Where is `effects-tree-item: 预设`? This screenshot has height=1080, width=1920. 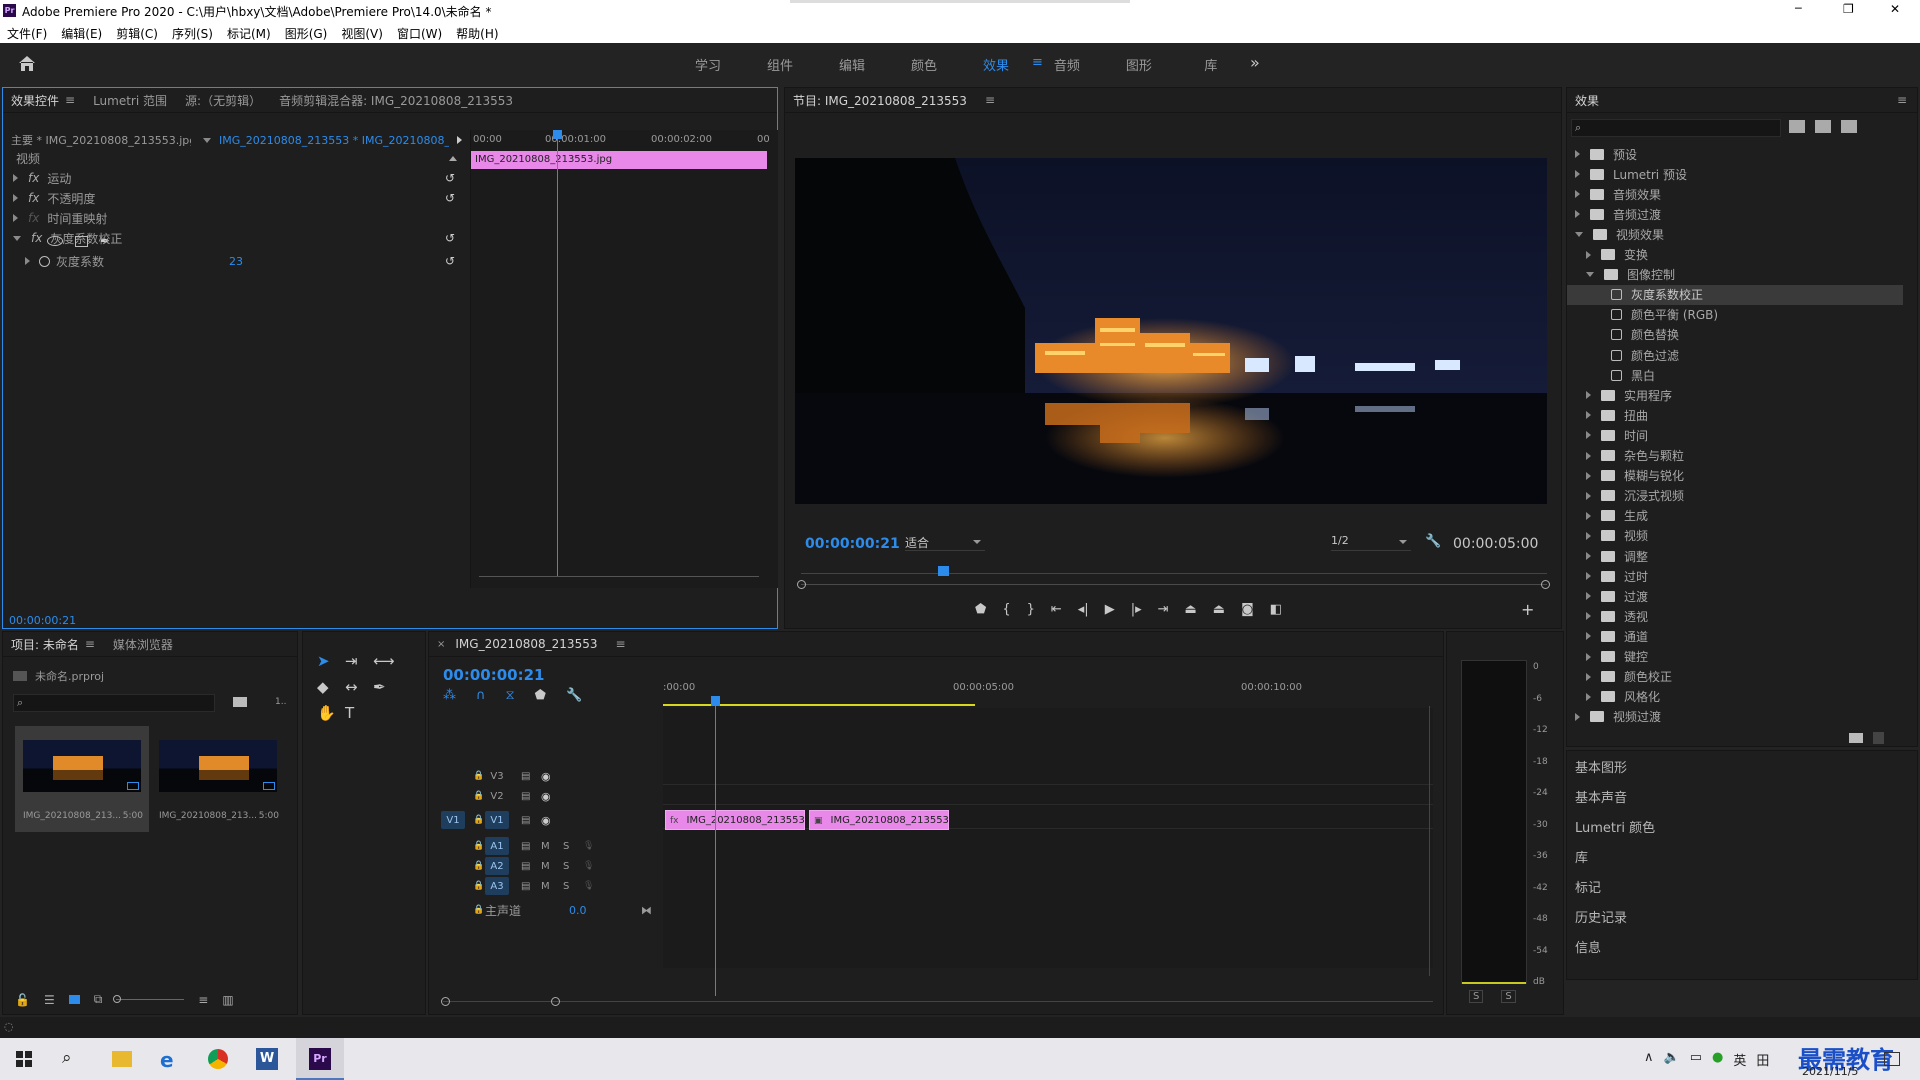 effects-tree-item: 预设 is located at coordinates (1735, 154).